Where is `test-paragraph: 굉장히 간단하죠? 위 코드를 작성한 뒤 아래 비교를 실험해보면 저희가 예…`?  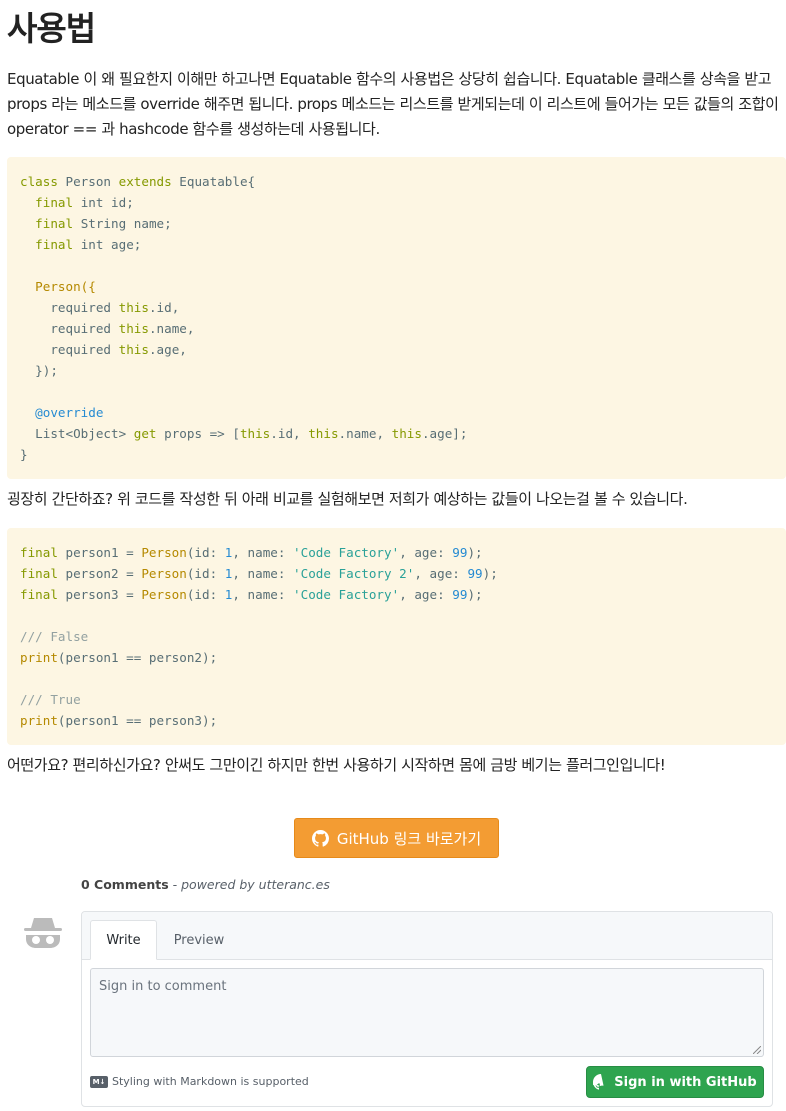
test-paragraph: 굉장히 간단하죠? 위 코드를 작성한 뒤 아래 비교를 실험해보면 저희가 예… is located at coordinates (347, 499).